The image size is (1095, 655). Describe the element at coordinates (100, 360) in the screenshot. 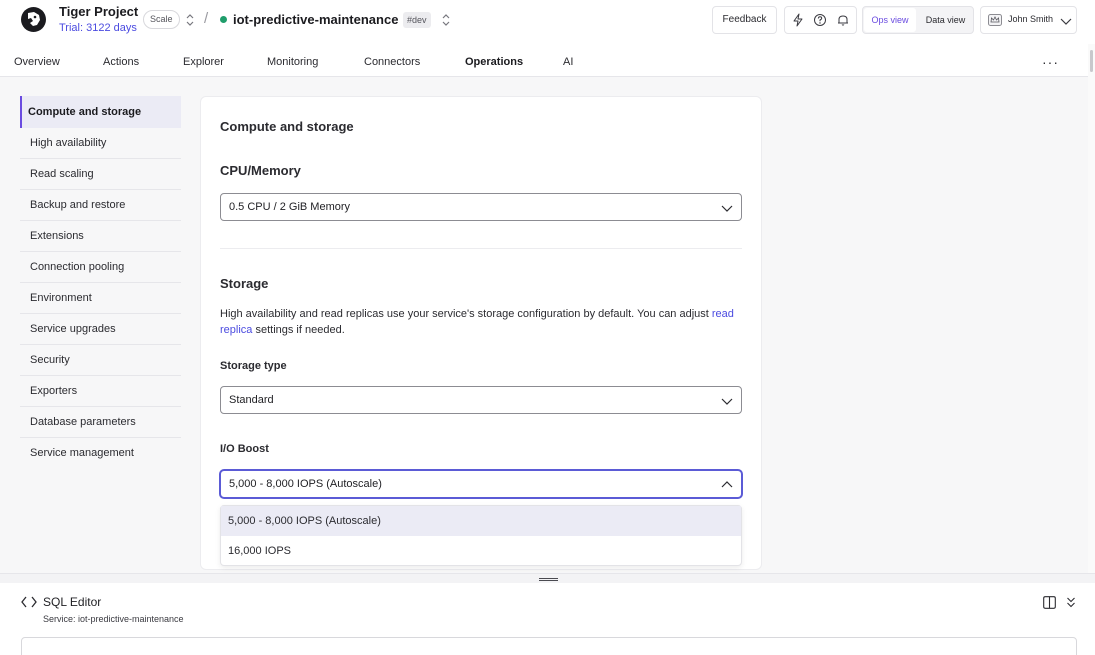

I see `sidebar-item-security: Security` at that location.